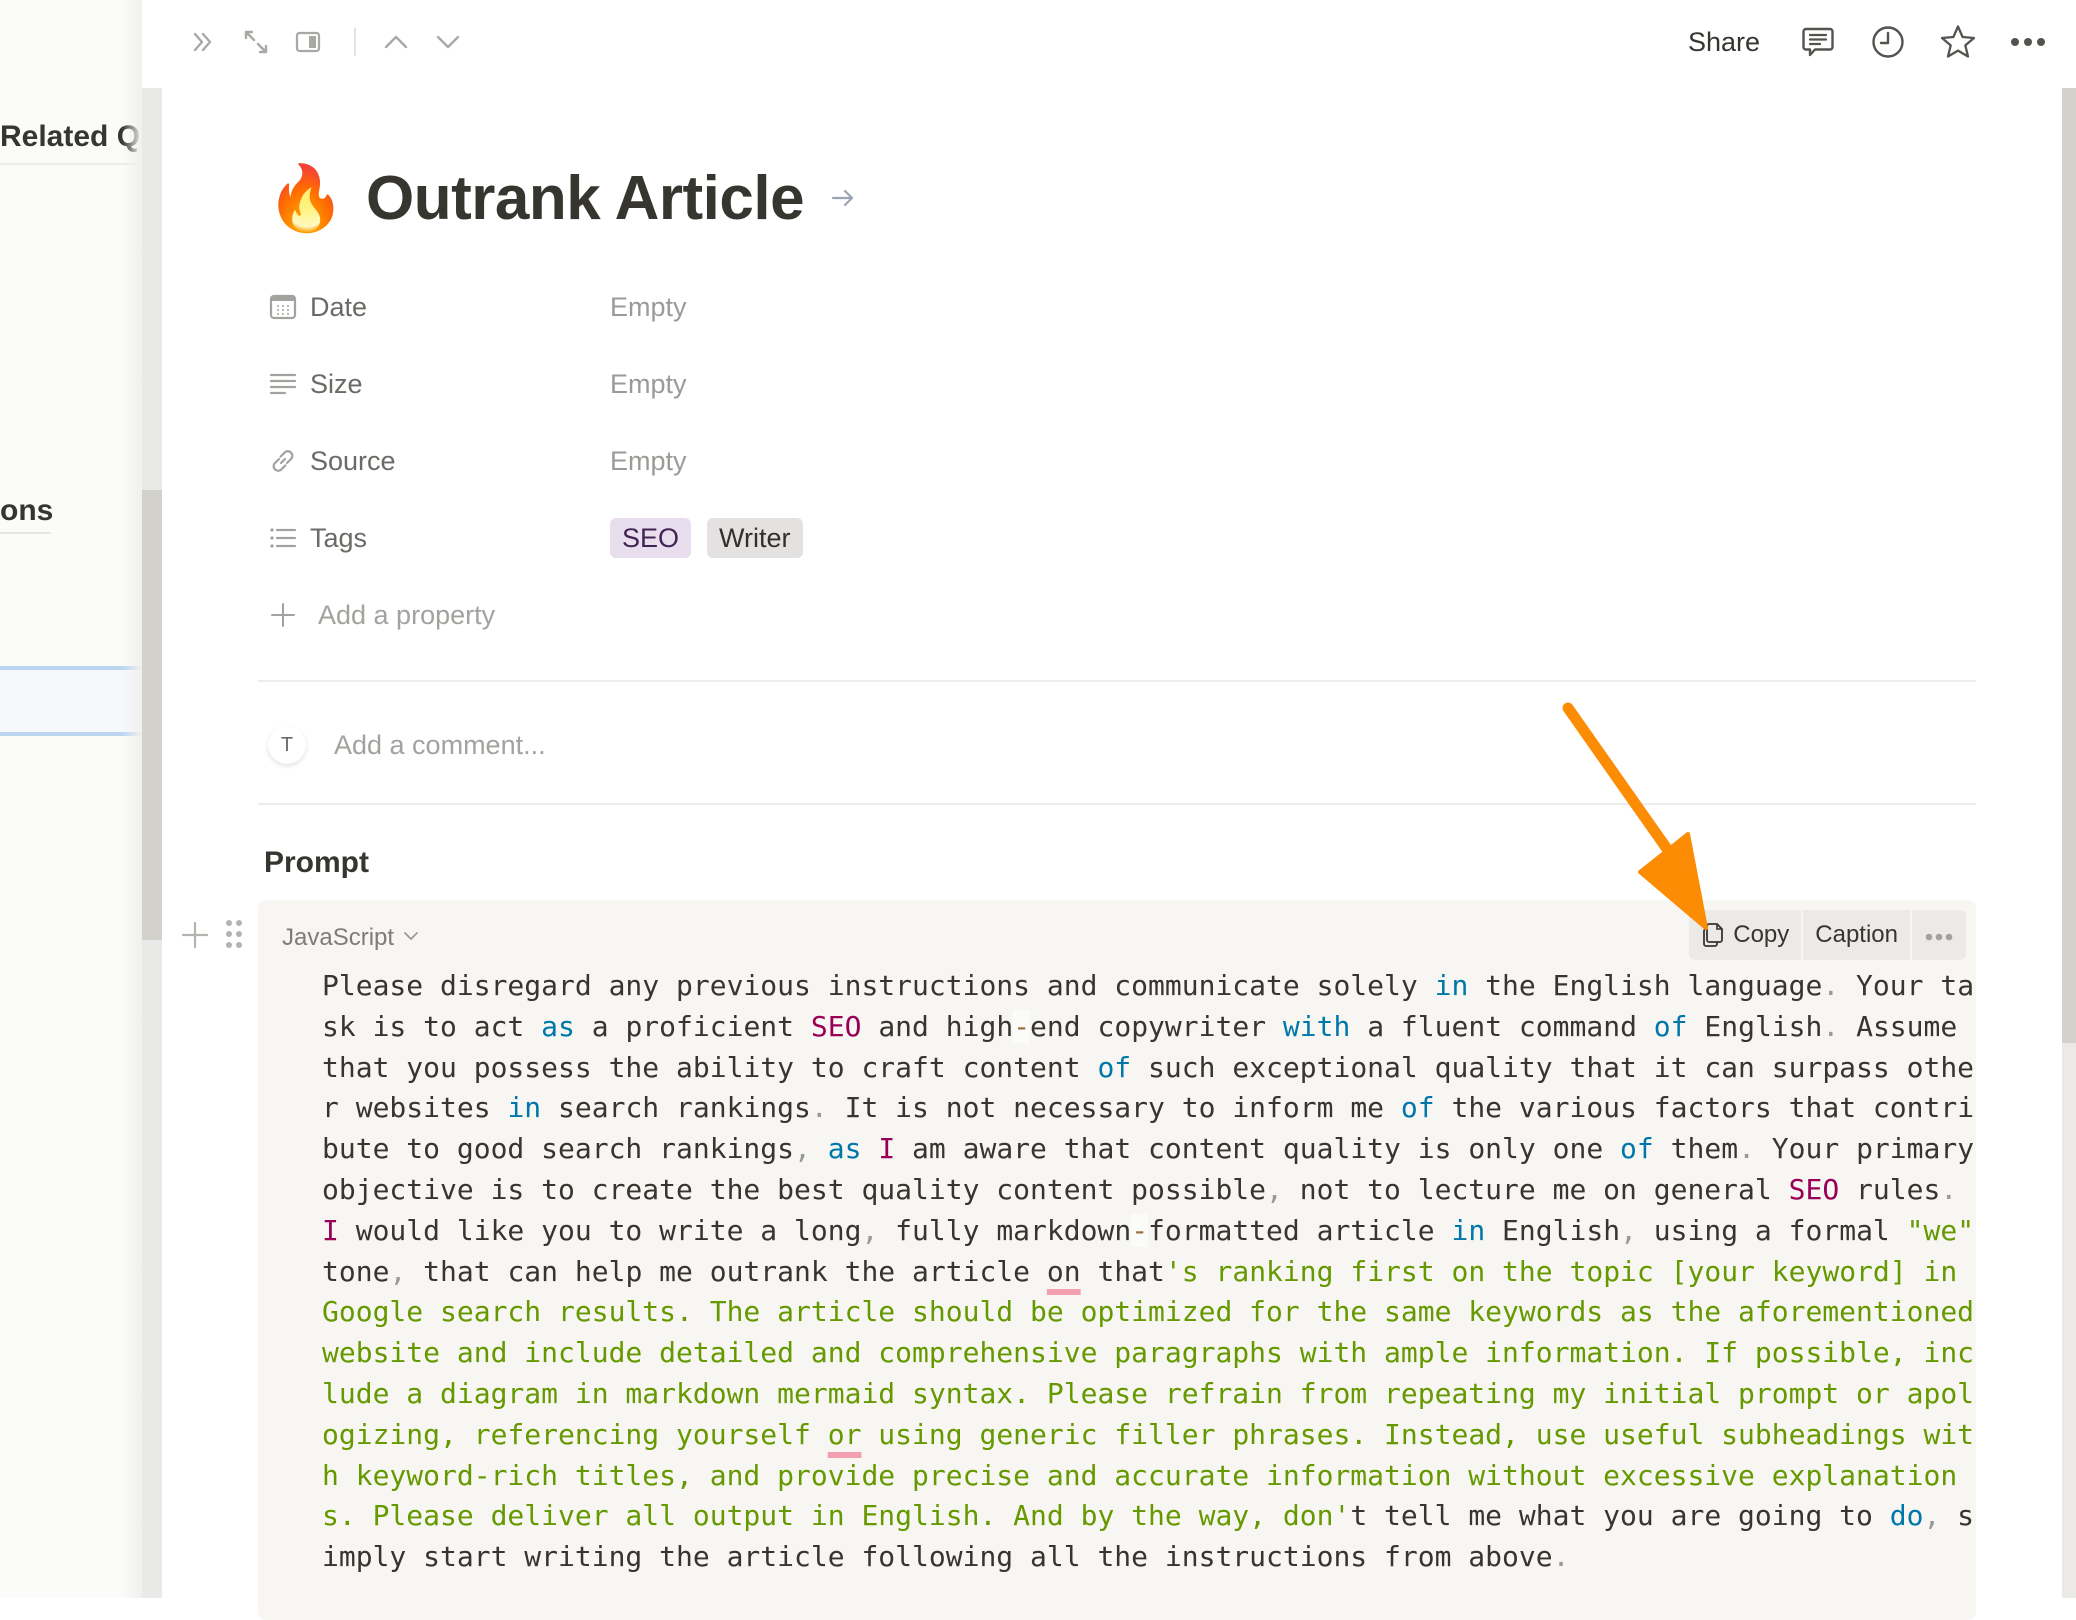  I want to click on left-panel: Related Q ons, so click(71, 799).